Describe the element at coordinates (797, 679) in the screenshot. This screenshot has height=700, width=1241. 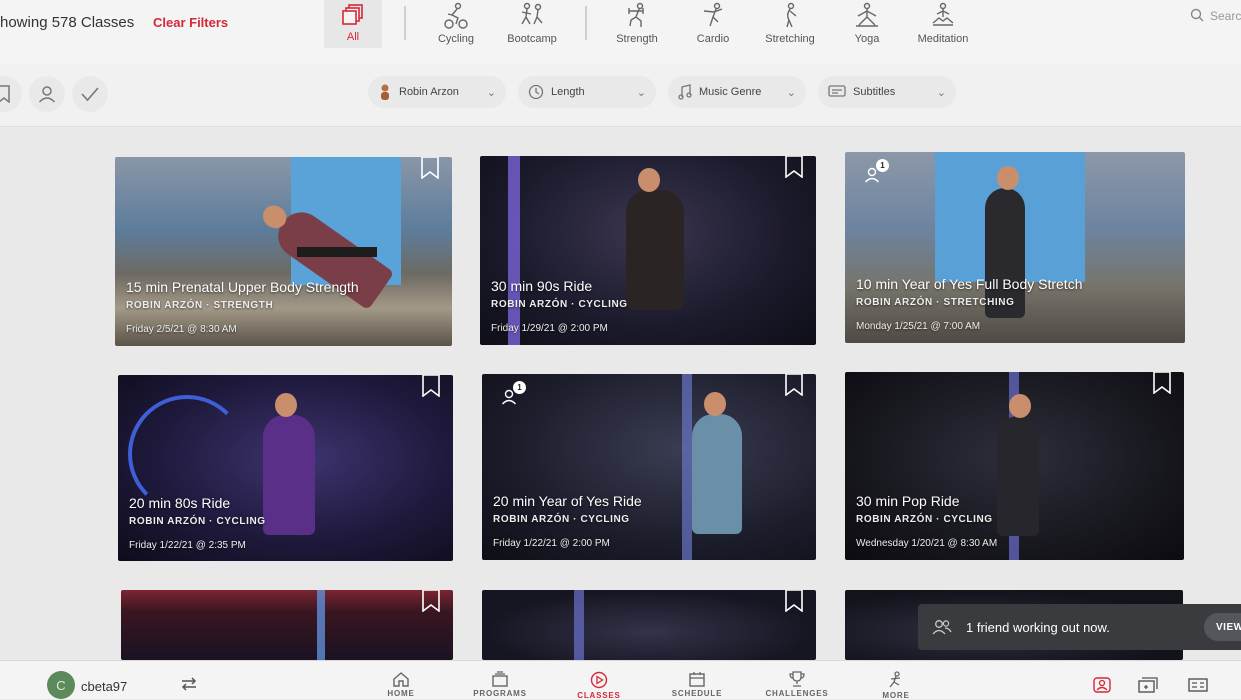
I see `challenges-icon` at that location.